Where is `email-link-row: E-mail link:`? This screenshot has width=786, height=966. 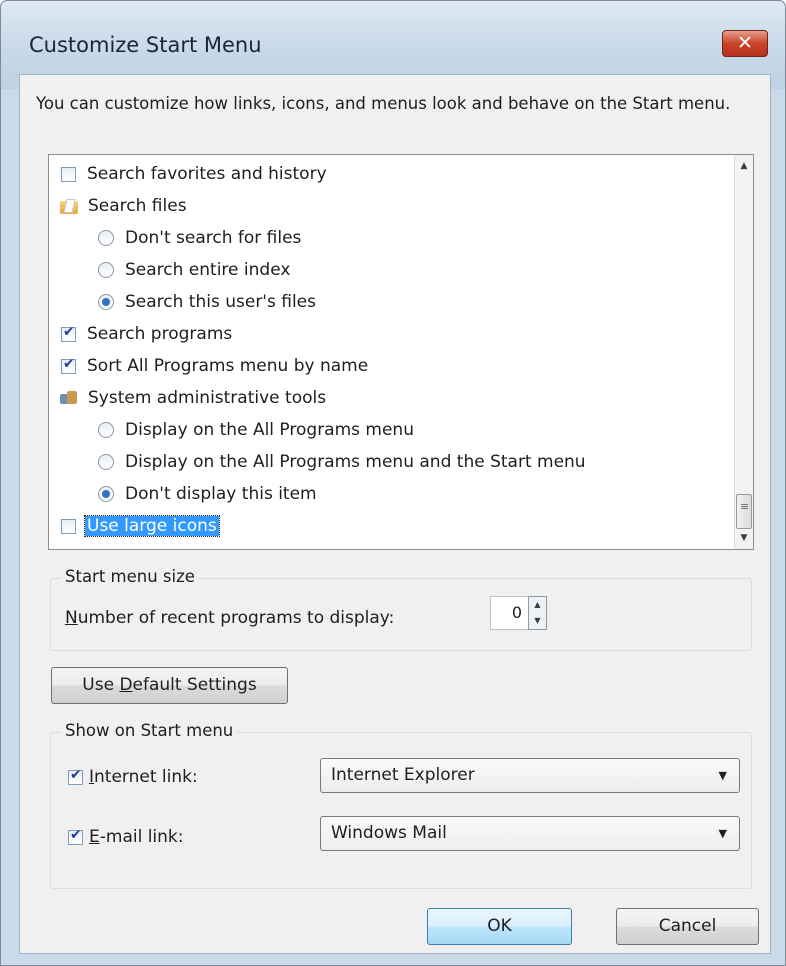
email-link-row: E-mail link: is located at coordinates (126, 837).